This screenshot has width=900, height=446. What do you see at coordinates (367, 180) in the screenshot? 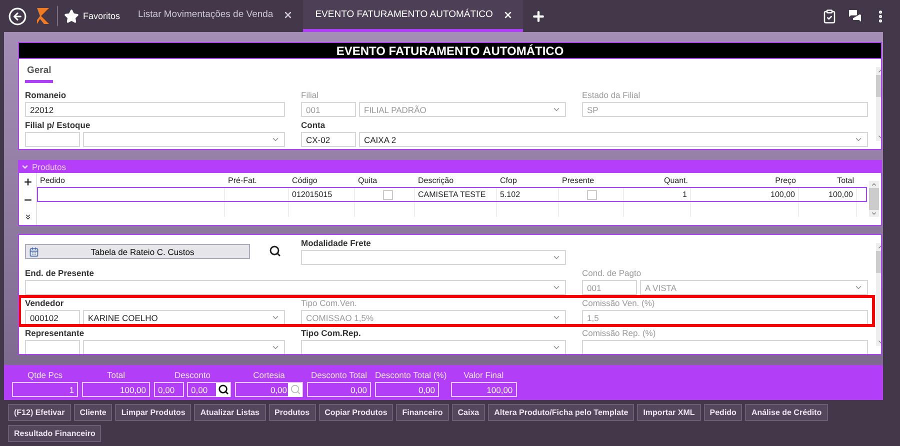
I see `column-header: Quita` at bounding box center [367, 180].